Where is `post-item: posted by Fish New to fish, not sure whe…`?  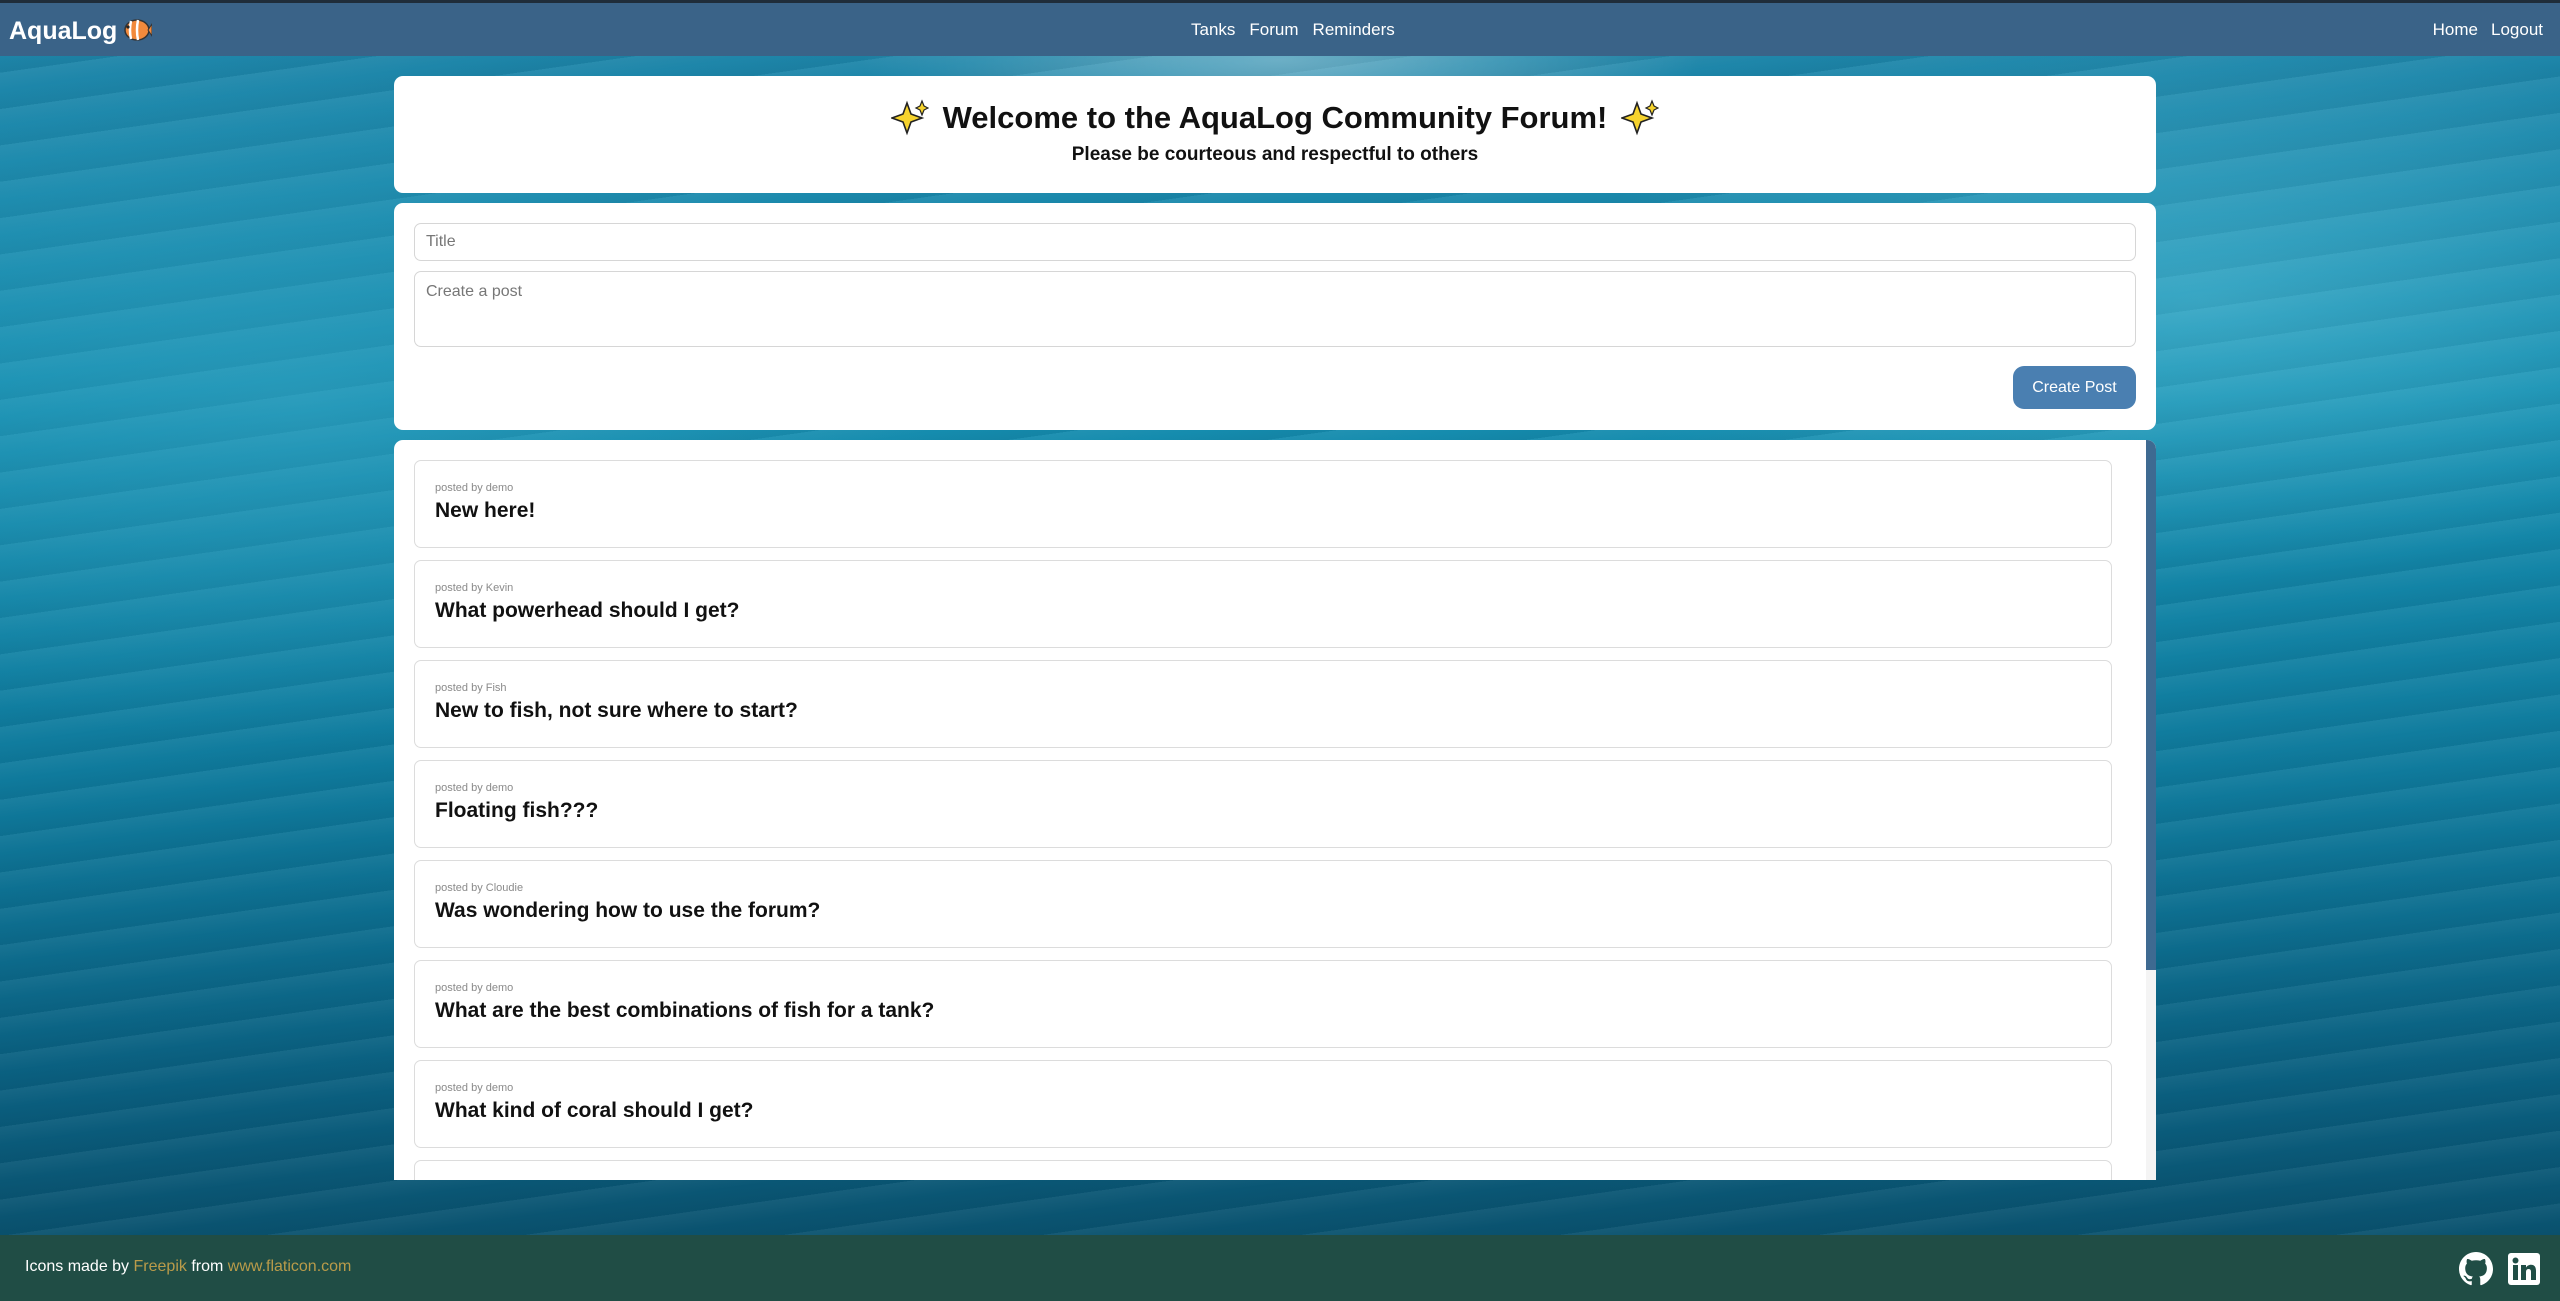 post-item: posted by Fish New to fish, not sure whe… is located at coordinates (1263, 704).